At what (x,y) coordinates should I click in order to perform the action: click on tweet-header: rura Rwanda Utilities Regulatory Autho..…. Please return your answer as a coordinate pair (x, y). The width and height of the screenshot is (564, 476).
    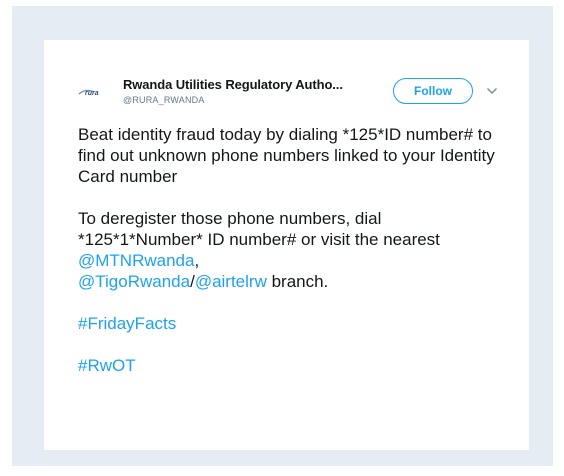
    Looking at the image, I should click on (286, 94).